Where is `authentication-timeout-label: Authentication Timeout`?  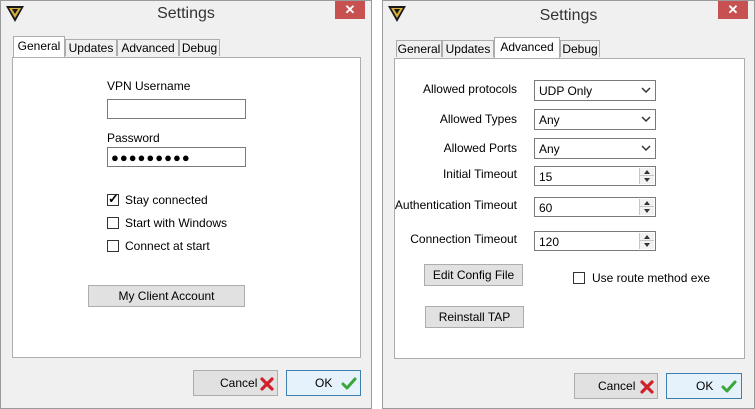 authentication-timeout-label: Authentication Timeout is located at coordinates (455, 205).